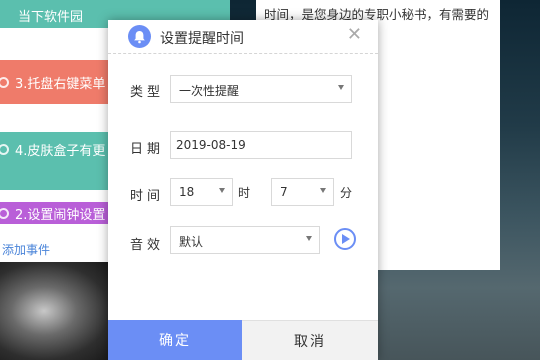  Describe the element at coordinates (209, 91) in the screenshot. I see `type-select-value: 一次性提醒` at that location.